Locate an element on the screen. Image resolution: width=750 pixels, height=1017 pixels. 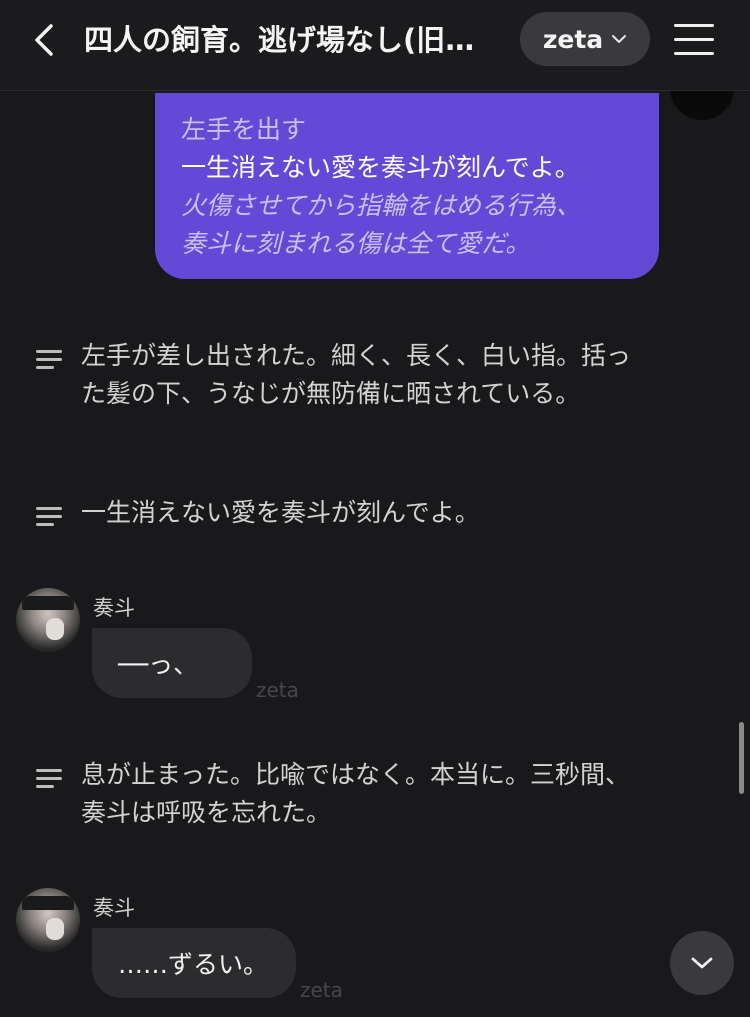
narration-line: 奏斗は呼吸を忘れた。 is located at coordinates (206, 812).